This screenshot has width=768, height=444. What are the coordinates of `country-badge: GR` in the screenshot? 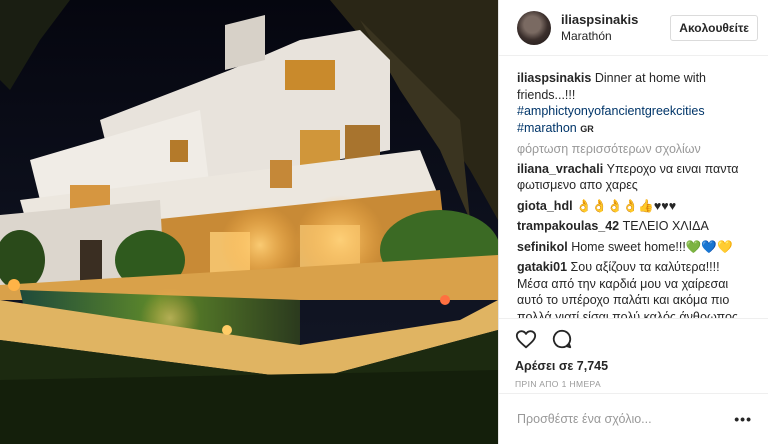 It's located at (587, 128).